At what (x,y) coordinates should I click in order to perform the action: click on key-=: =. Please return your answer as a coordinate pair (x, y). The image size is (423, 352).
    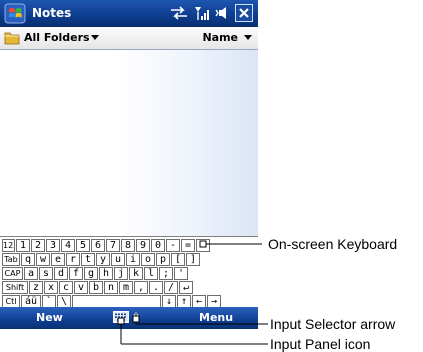
    Looking at the image, I should click on (188, 245).